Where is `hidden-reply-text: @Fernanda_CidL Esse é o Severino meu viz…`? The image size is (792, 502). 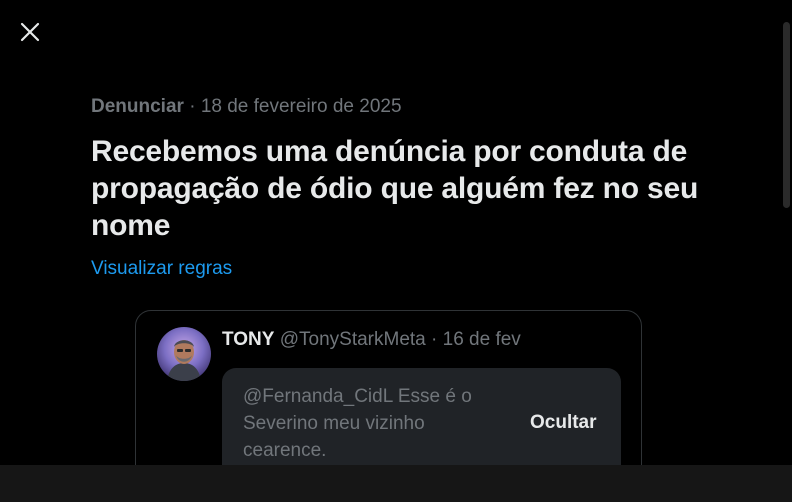 hidden-reply-text: @Fernanda_CidL Esse é o Severino meu viz… is located at coordinates (357, 423).